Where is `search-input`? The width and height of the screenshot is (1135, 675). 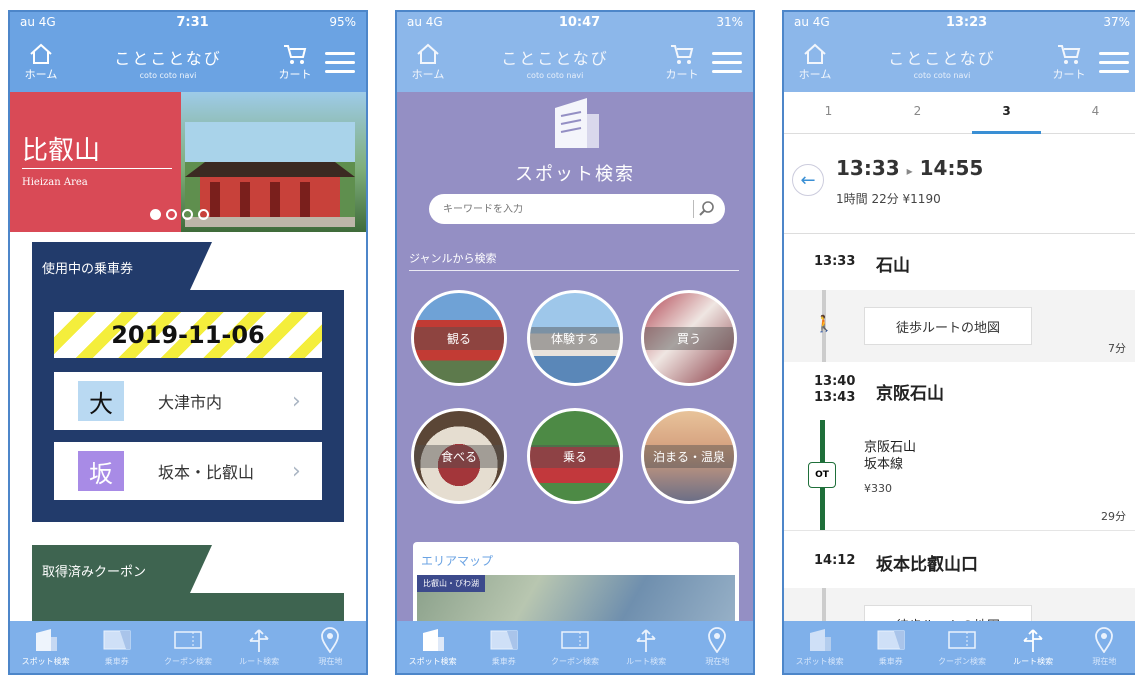
search-input is located at coordinates (568, 209).